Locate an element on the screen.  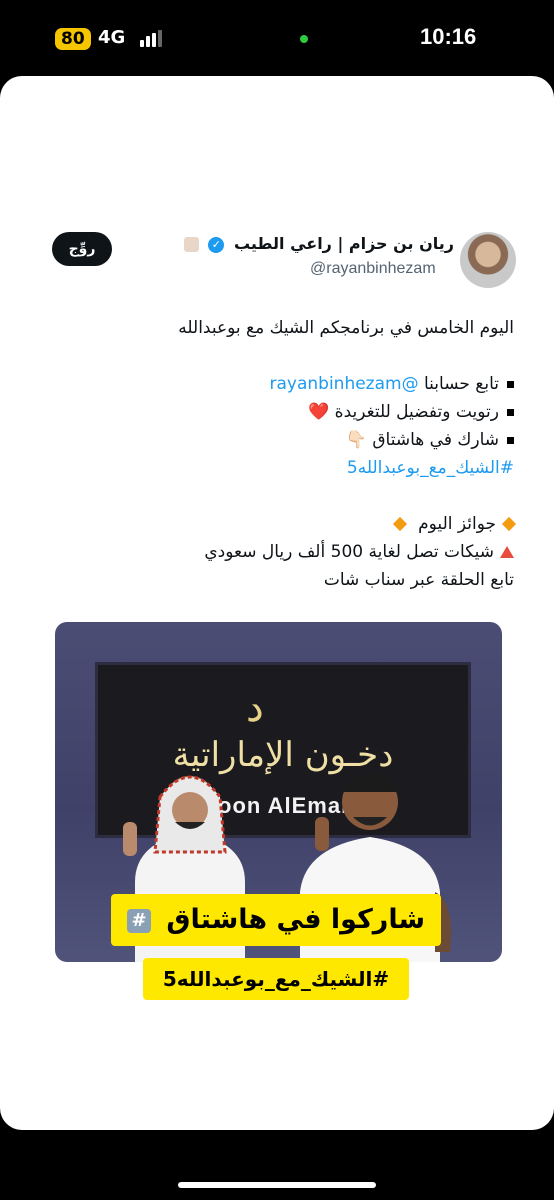
camera-indicator-icon is located at coordinates (304, 39).